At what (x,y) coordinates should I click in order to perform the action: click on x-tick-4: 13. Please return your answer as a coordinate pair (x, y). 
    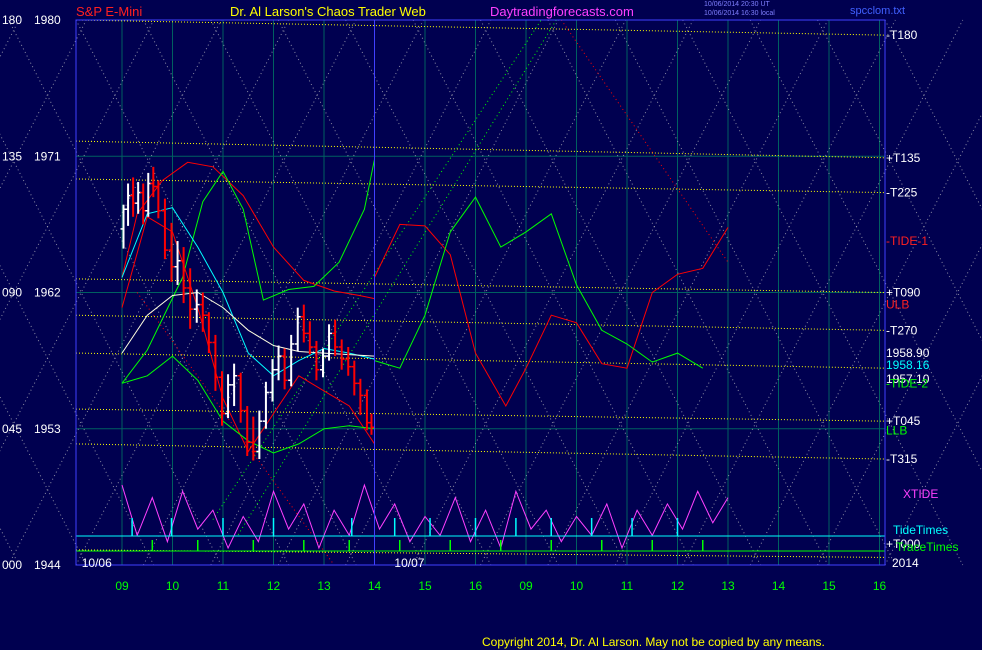
    Looking at the image, I should click on (324, 586).